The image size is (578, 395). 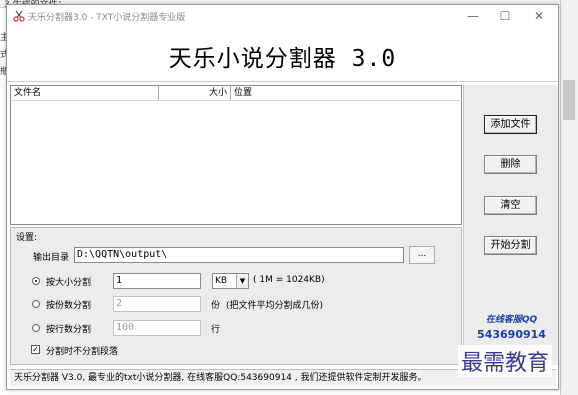 I want to click on add-file-button: 添加文件, so click(x=510, y=124).